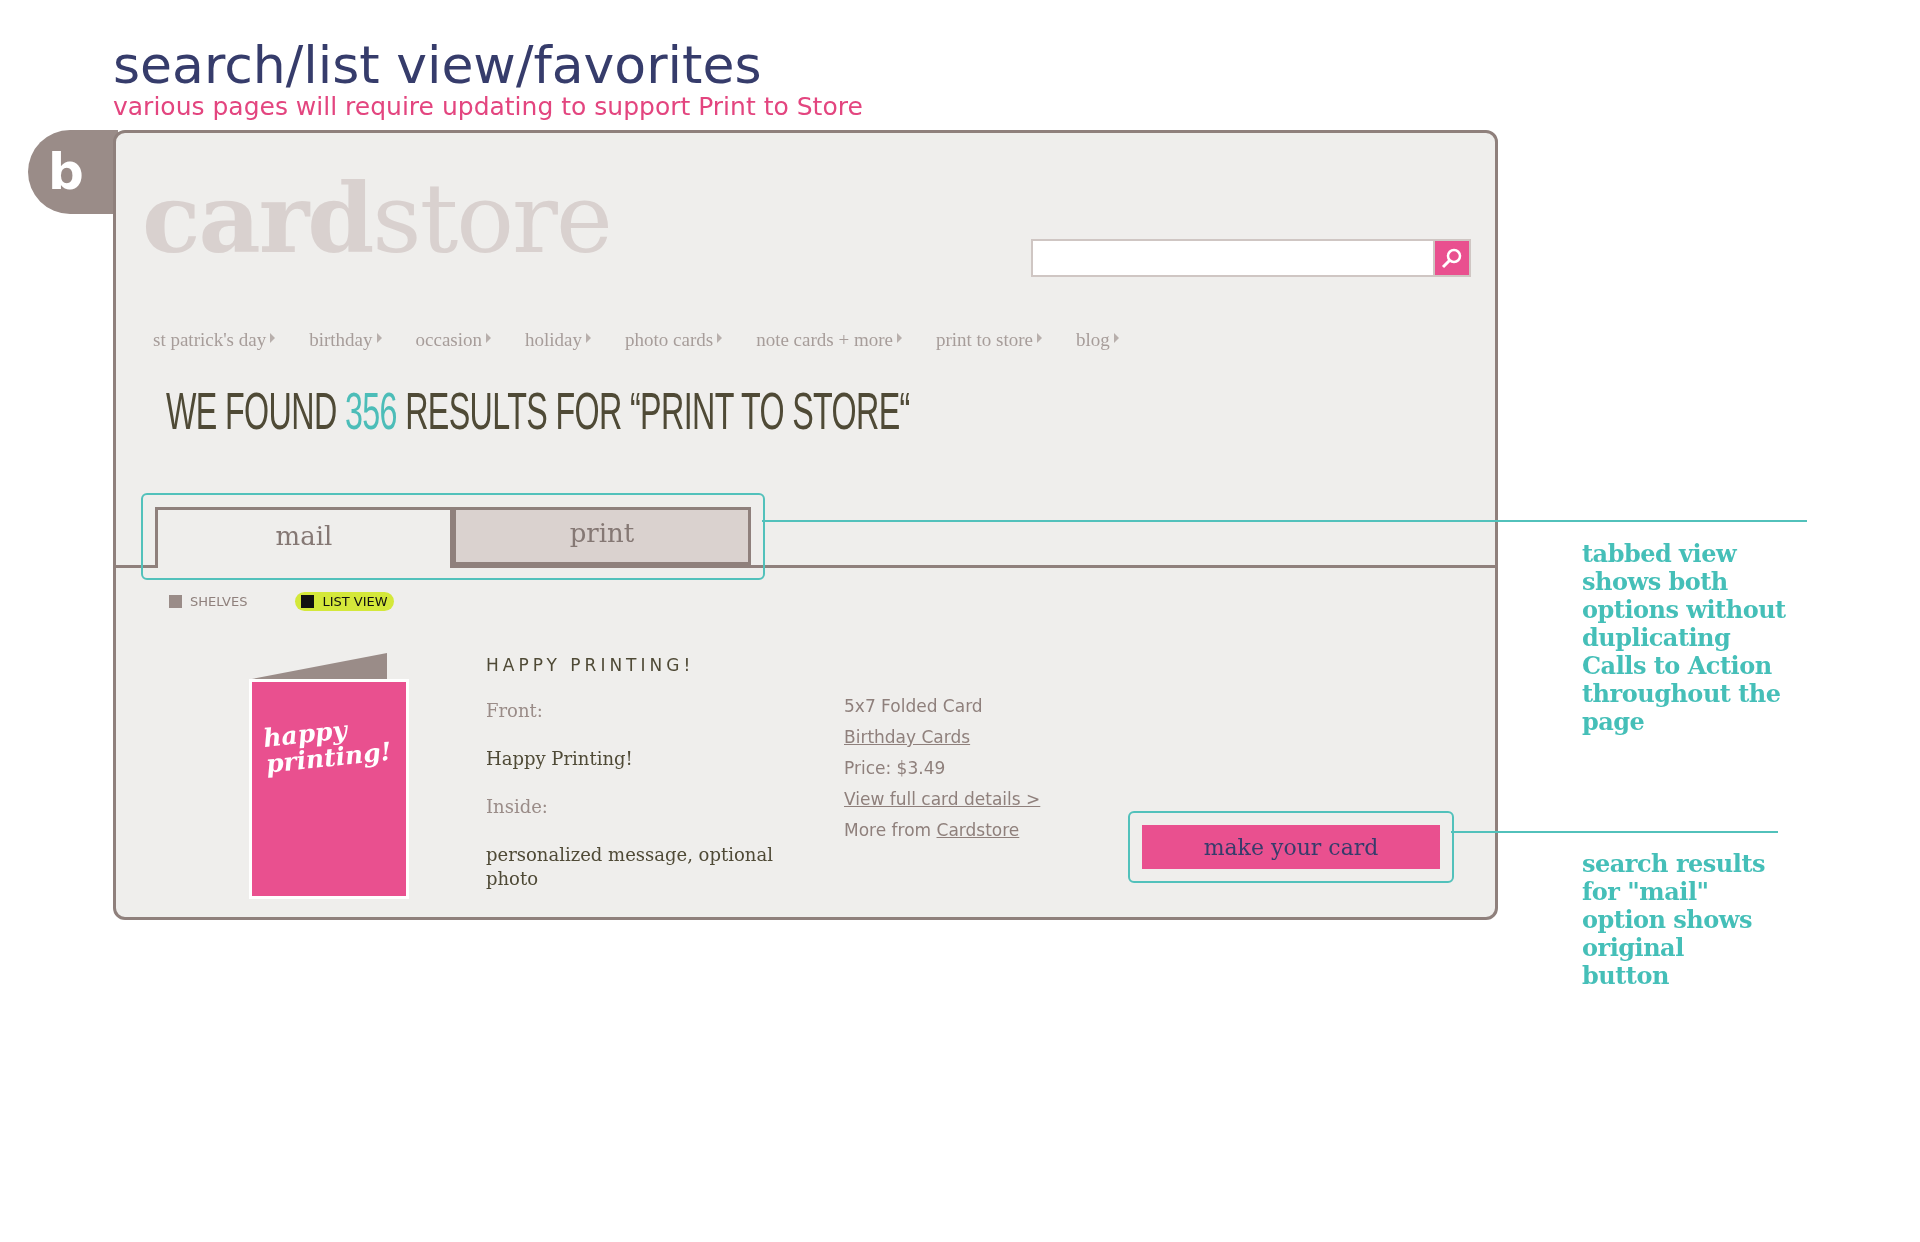  Describe the element at coordinates (560, 759) in the screenshot. I see `front-value: Happy Printing!` at that location.